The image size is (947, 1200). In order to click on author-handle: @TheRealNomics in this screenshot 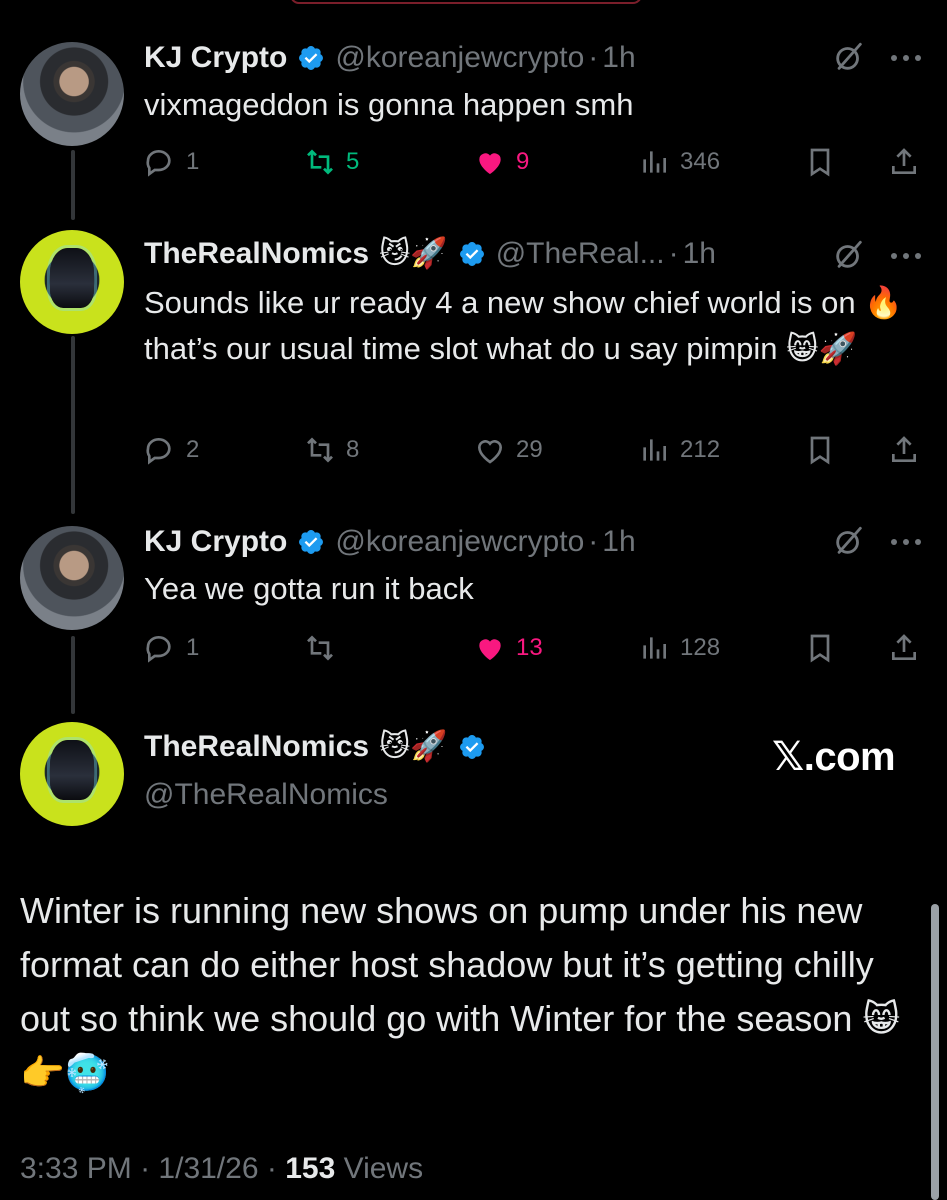, I will do `click(266, 795)`.